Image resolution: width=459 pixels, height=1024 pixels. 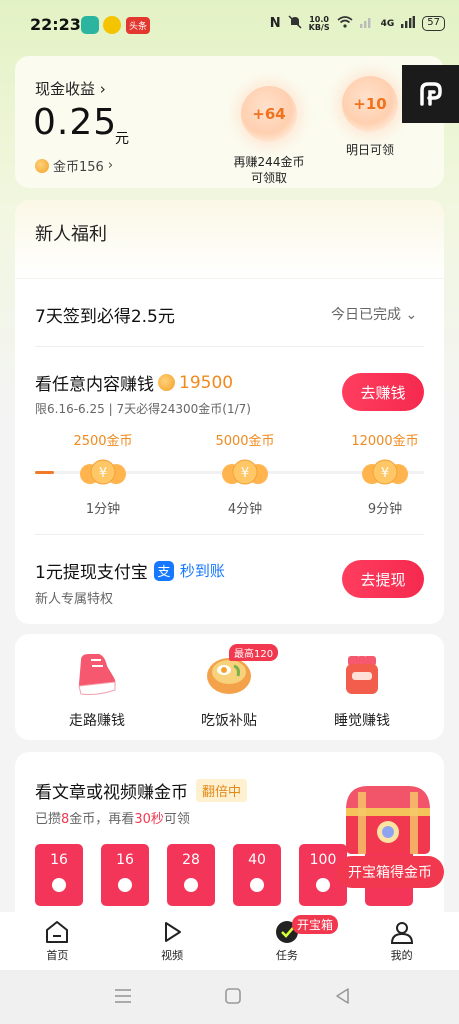 I want to click on tool-meal: 吃饭补贴, so click(x=229, y=690).